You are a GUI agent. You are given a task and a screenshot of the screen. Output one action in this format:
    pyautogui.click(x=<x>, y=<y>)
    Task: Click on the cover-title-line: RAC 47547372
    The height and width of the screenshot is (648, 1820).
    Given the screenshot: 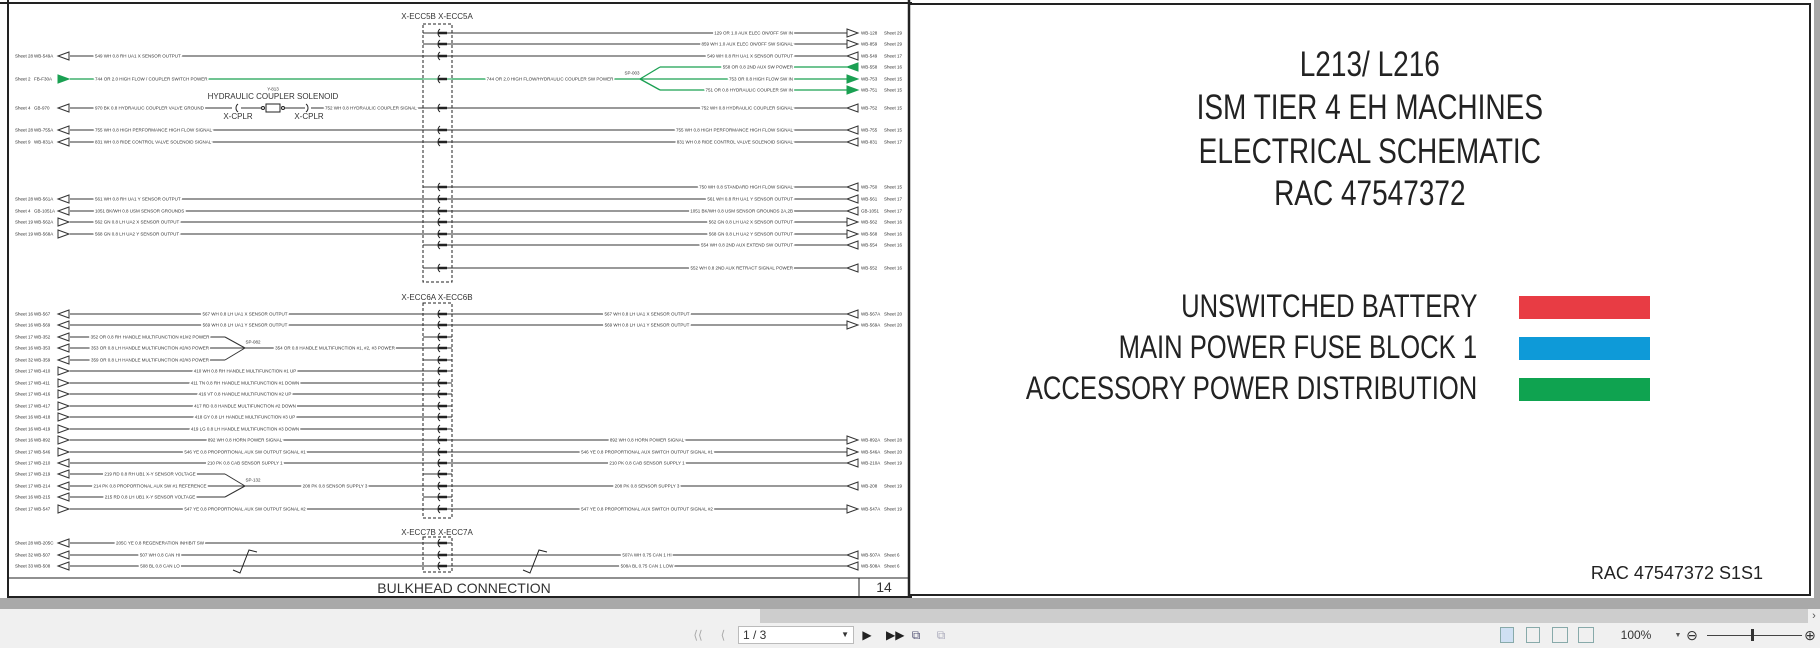 What is the action you would take?
    pyautogui.click(x=1370, y=193)
    